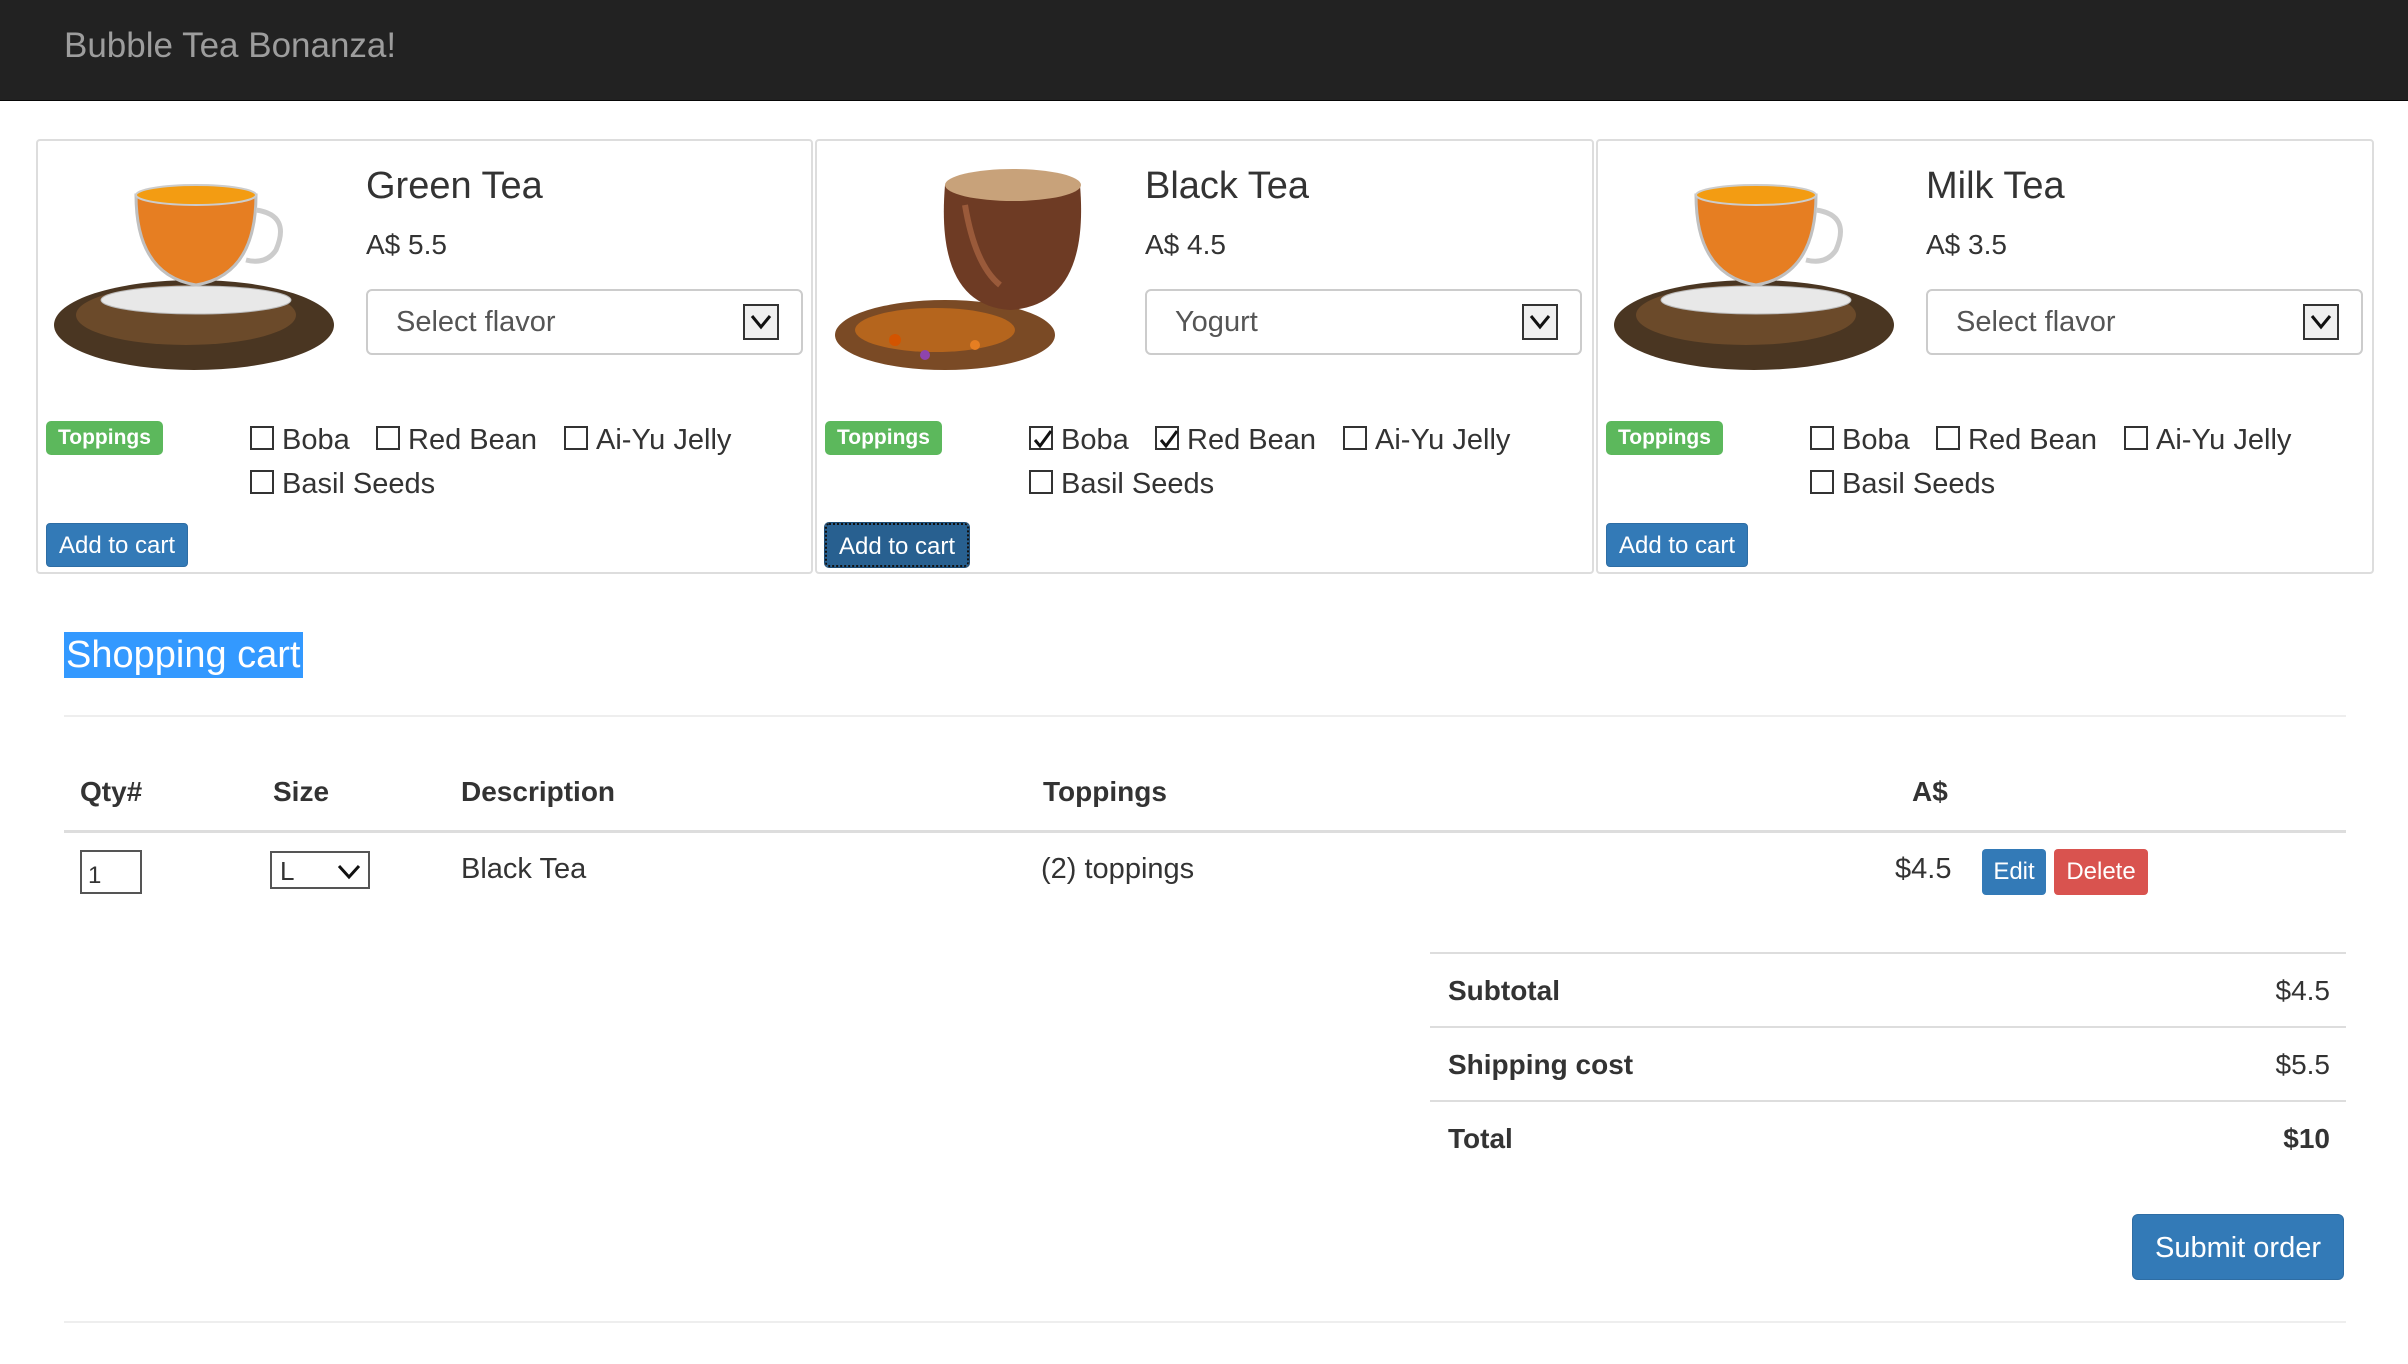  I want to click on size-select: L, so click(320, 870).